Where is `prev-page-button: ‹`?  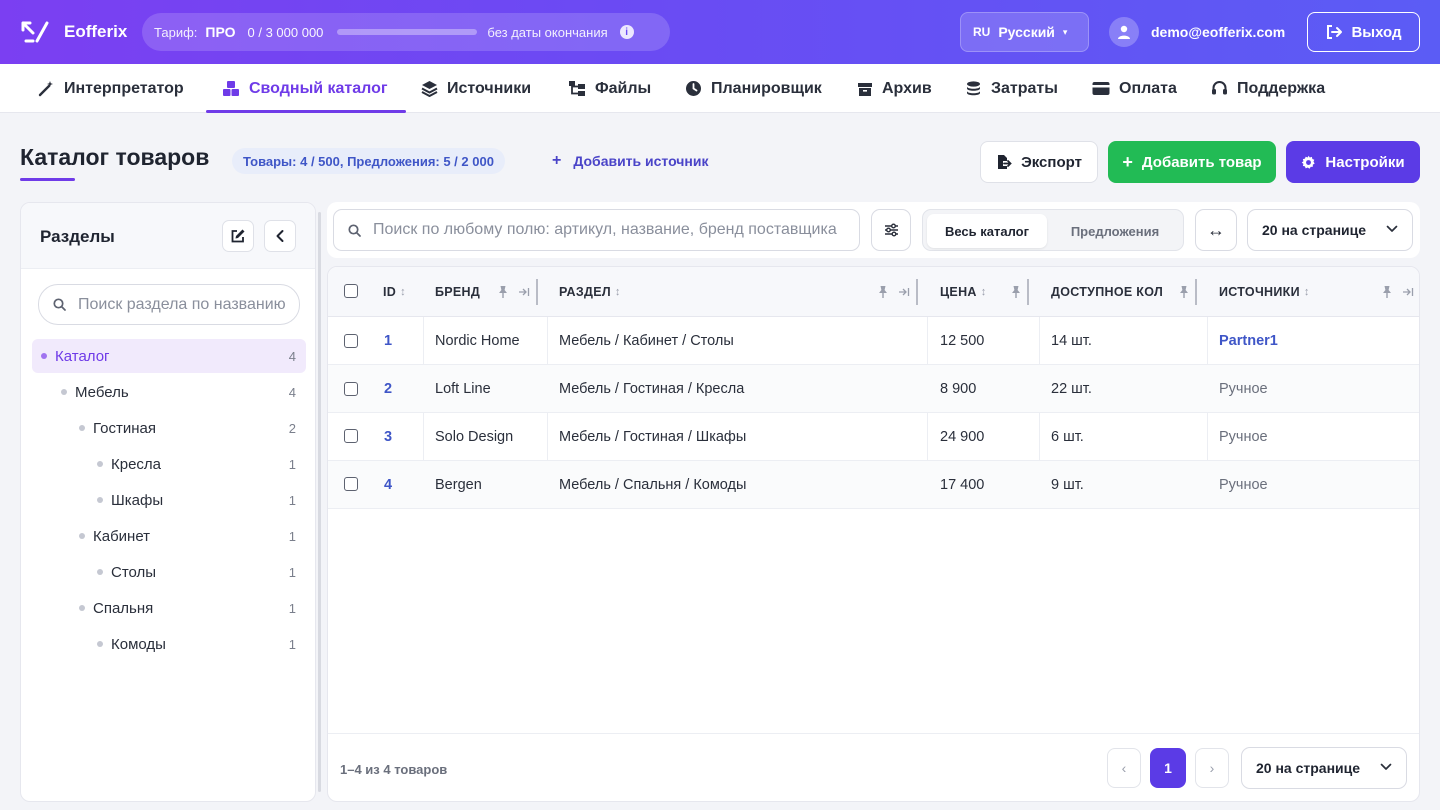
prev-page-button: ‹ is located at coordinates (1124, 768).